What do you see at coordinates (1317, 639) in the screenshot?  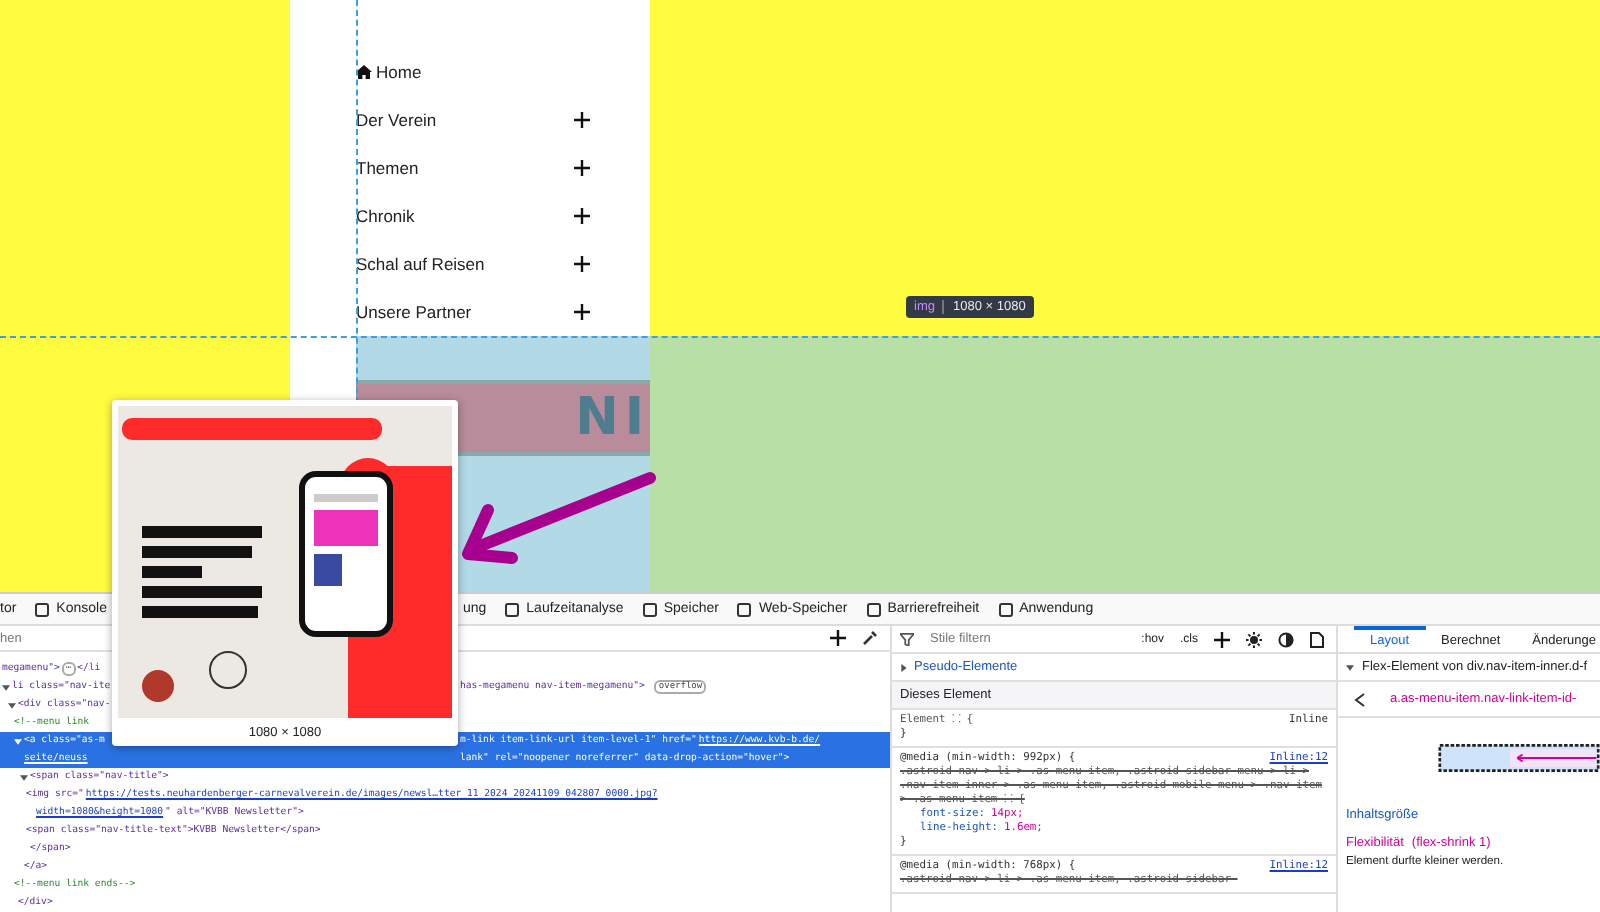 I see `document-icon` at bounding box center [1317, 639].